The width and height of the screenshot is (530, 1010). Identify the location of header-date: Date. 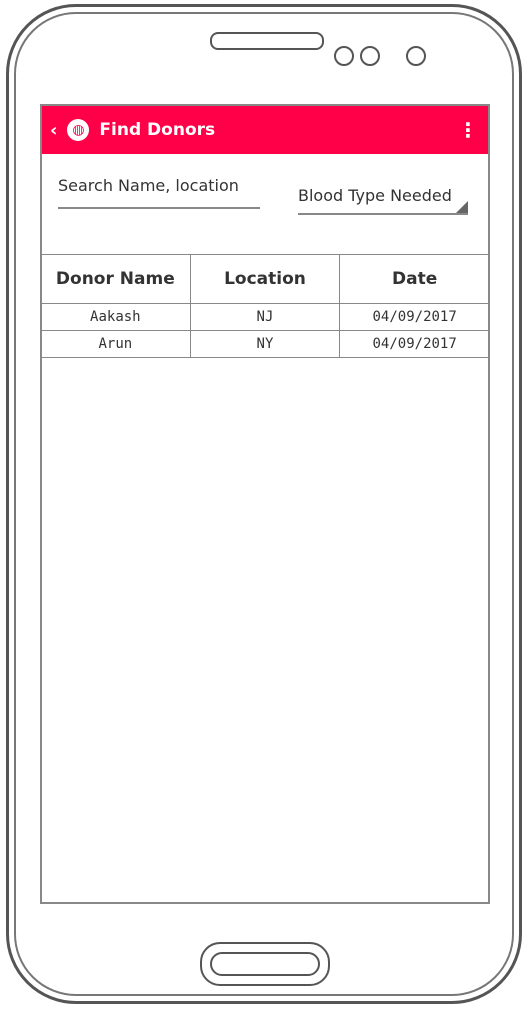
(413, 279).